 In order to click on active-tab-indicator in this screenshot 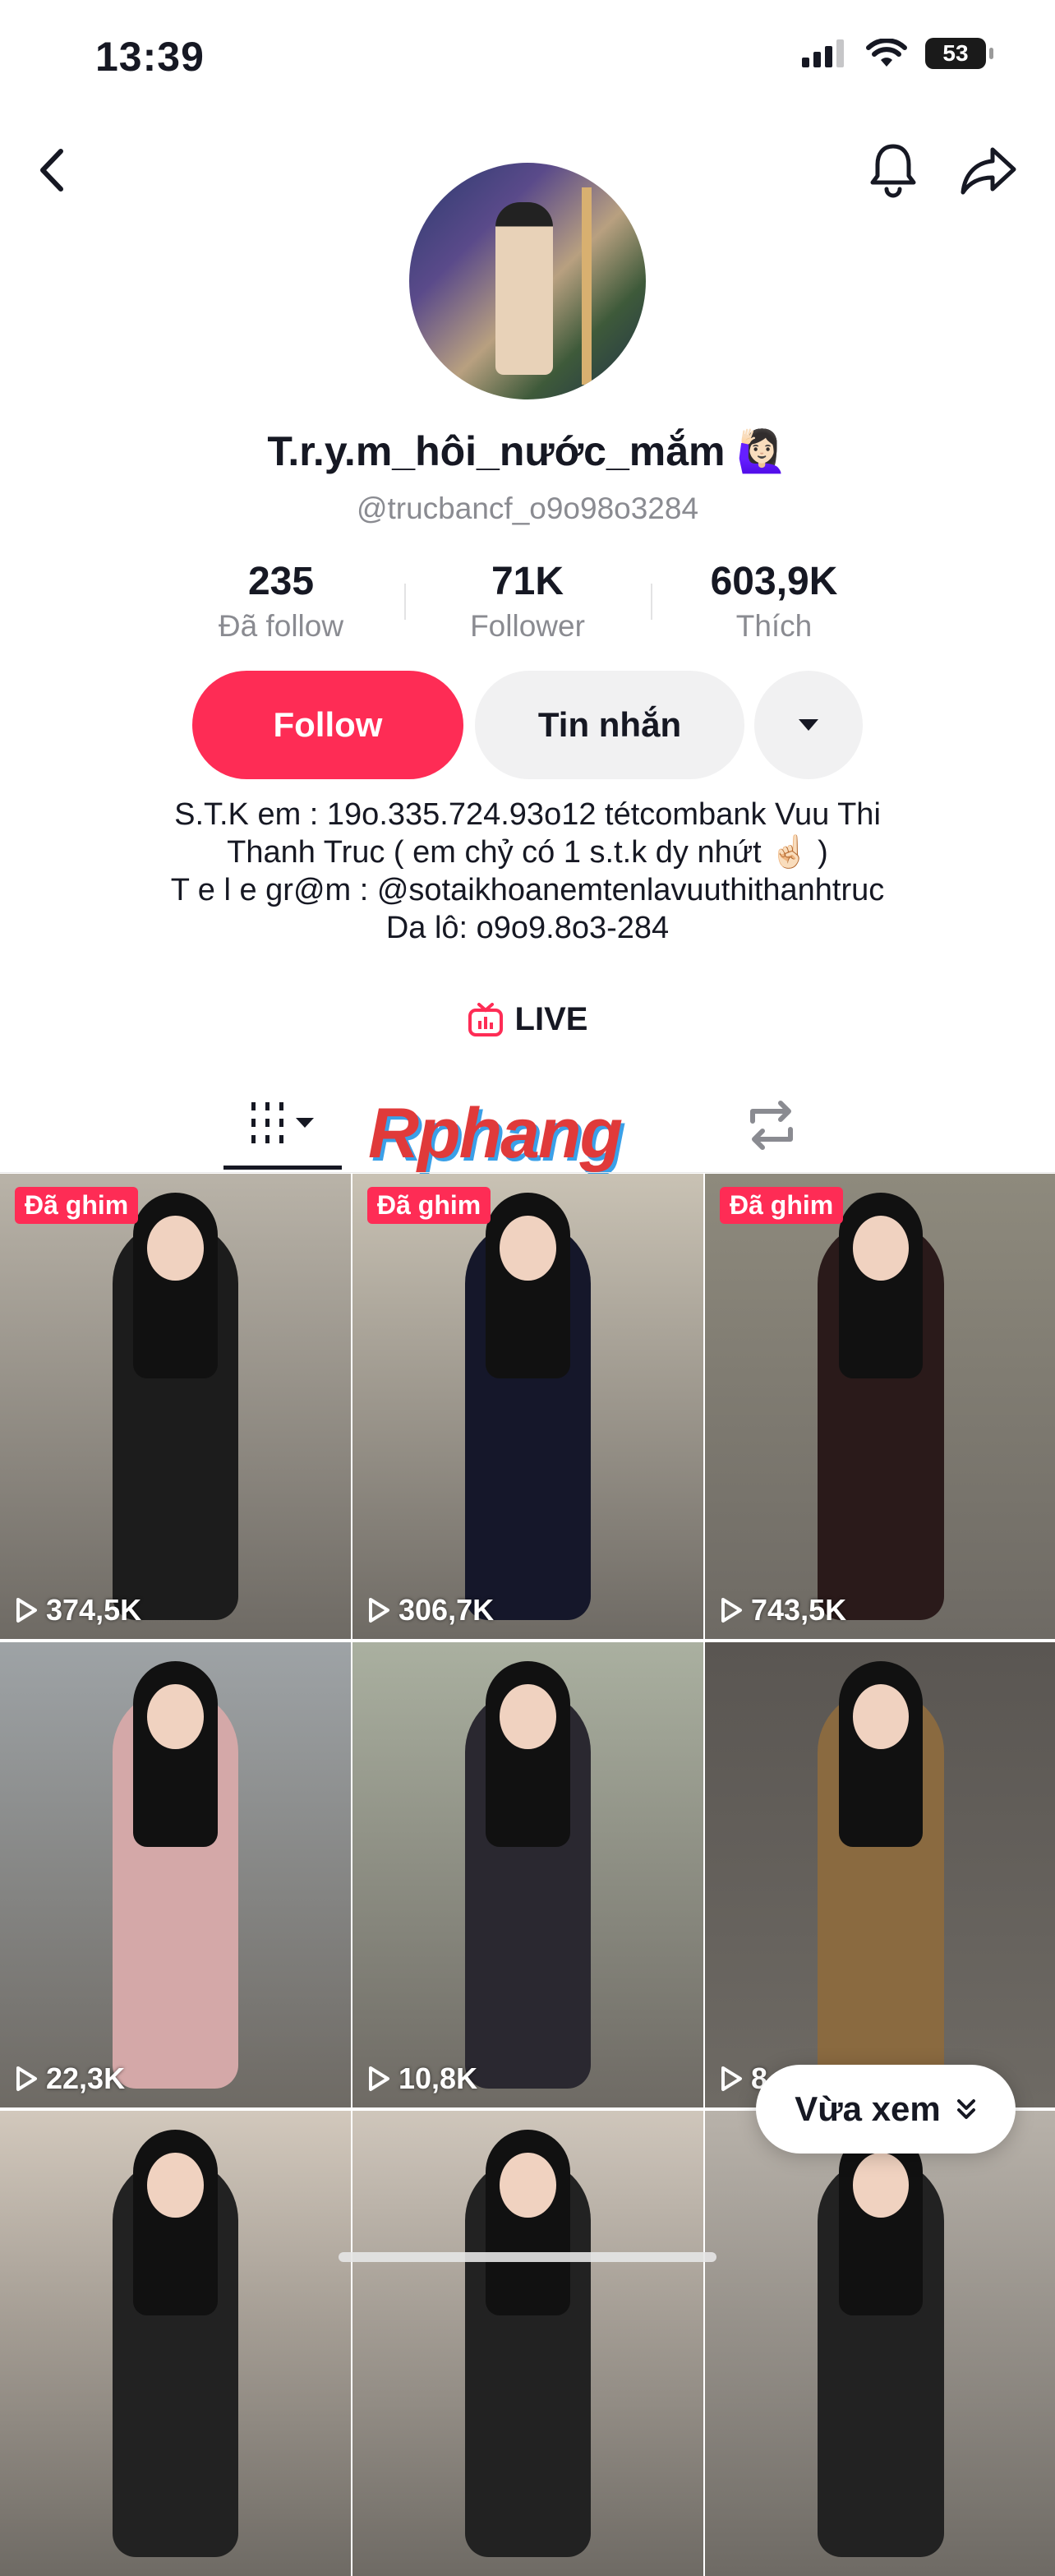, I will do `click(282, 1168)`.